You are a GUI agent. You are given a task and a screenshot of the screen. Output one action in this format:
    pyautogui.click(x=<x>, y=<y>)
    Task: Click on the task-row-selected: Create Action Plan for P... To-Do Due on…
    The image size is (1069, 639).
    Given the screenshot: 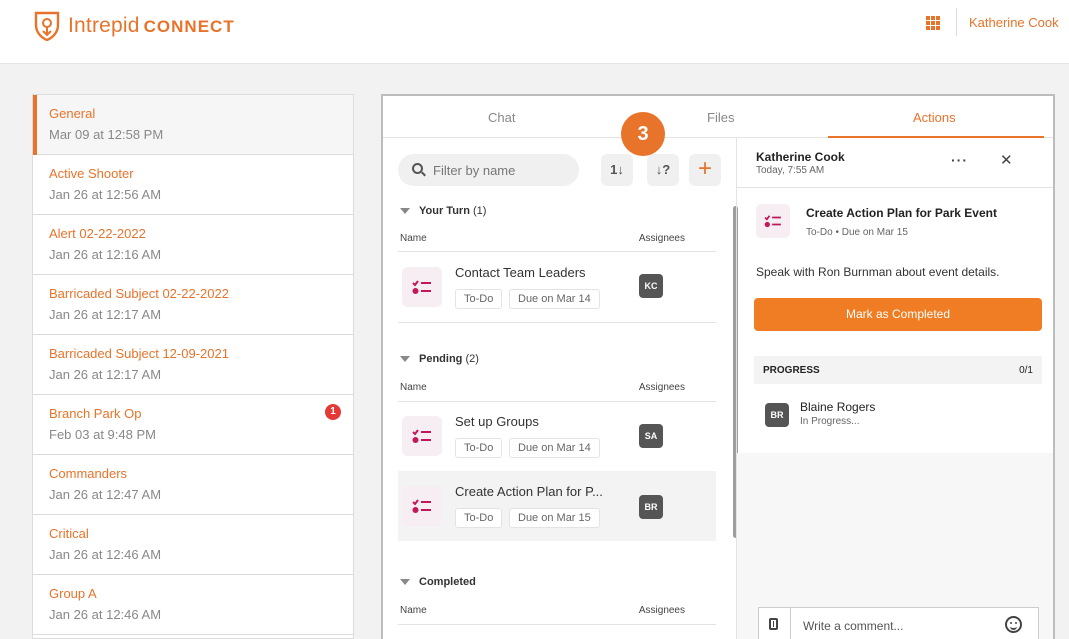 What is the action you would take?
    pyautogui.click(x=557, y=506)
    